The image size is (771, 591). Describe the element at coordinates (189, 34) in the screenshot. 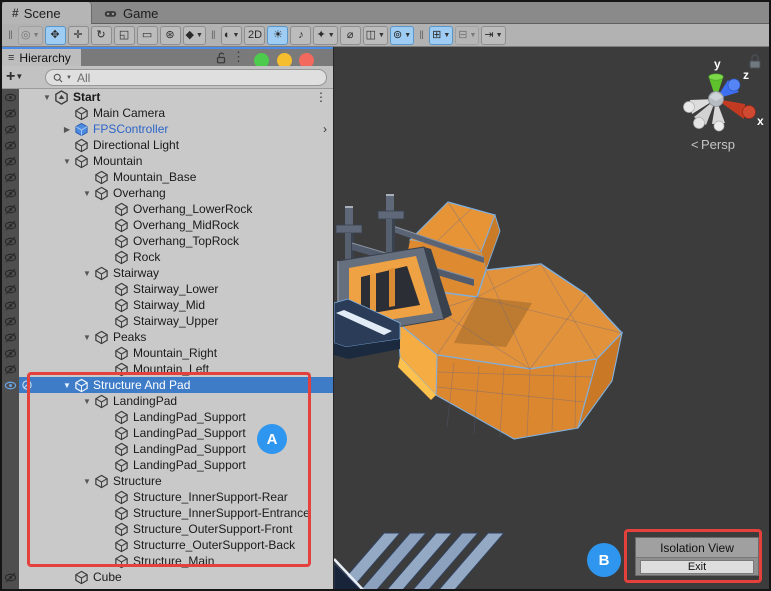

I see `custom-editor-tool-icon: ◆` at that location.